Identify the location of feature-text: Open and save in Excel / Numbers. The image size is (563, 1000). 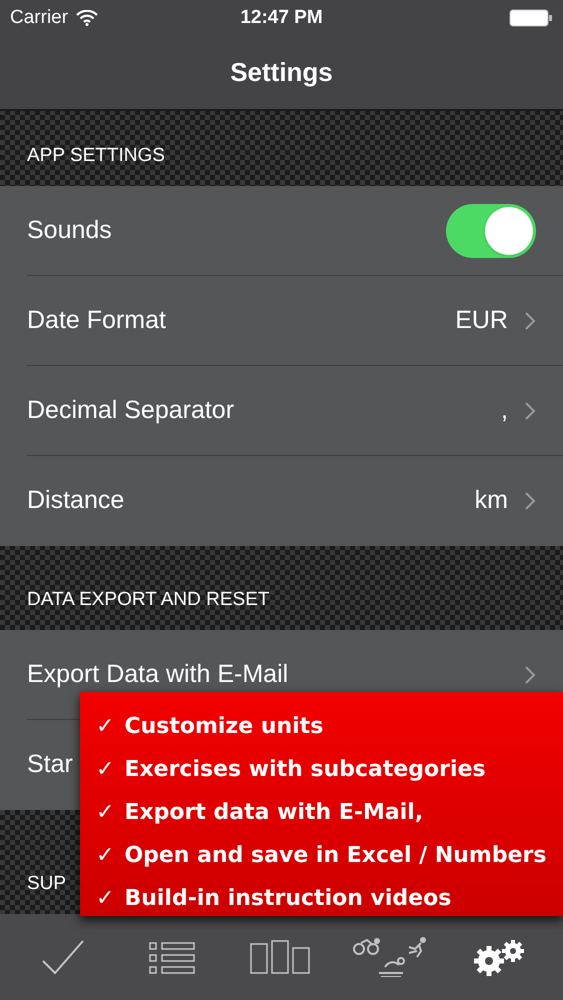
(335, 856).